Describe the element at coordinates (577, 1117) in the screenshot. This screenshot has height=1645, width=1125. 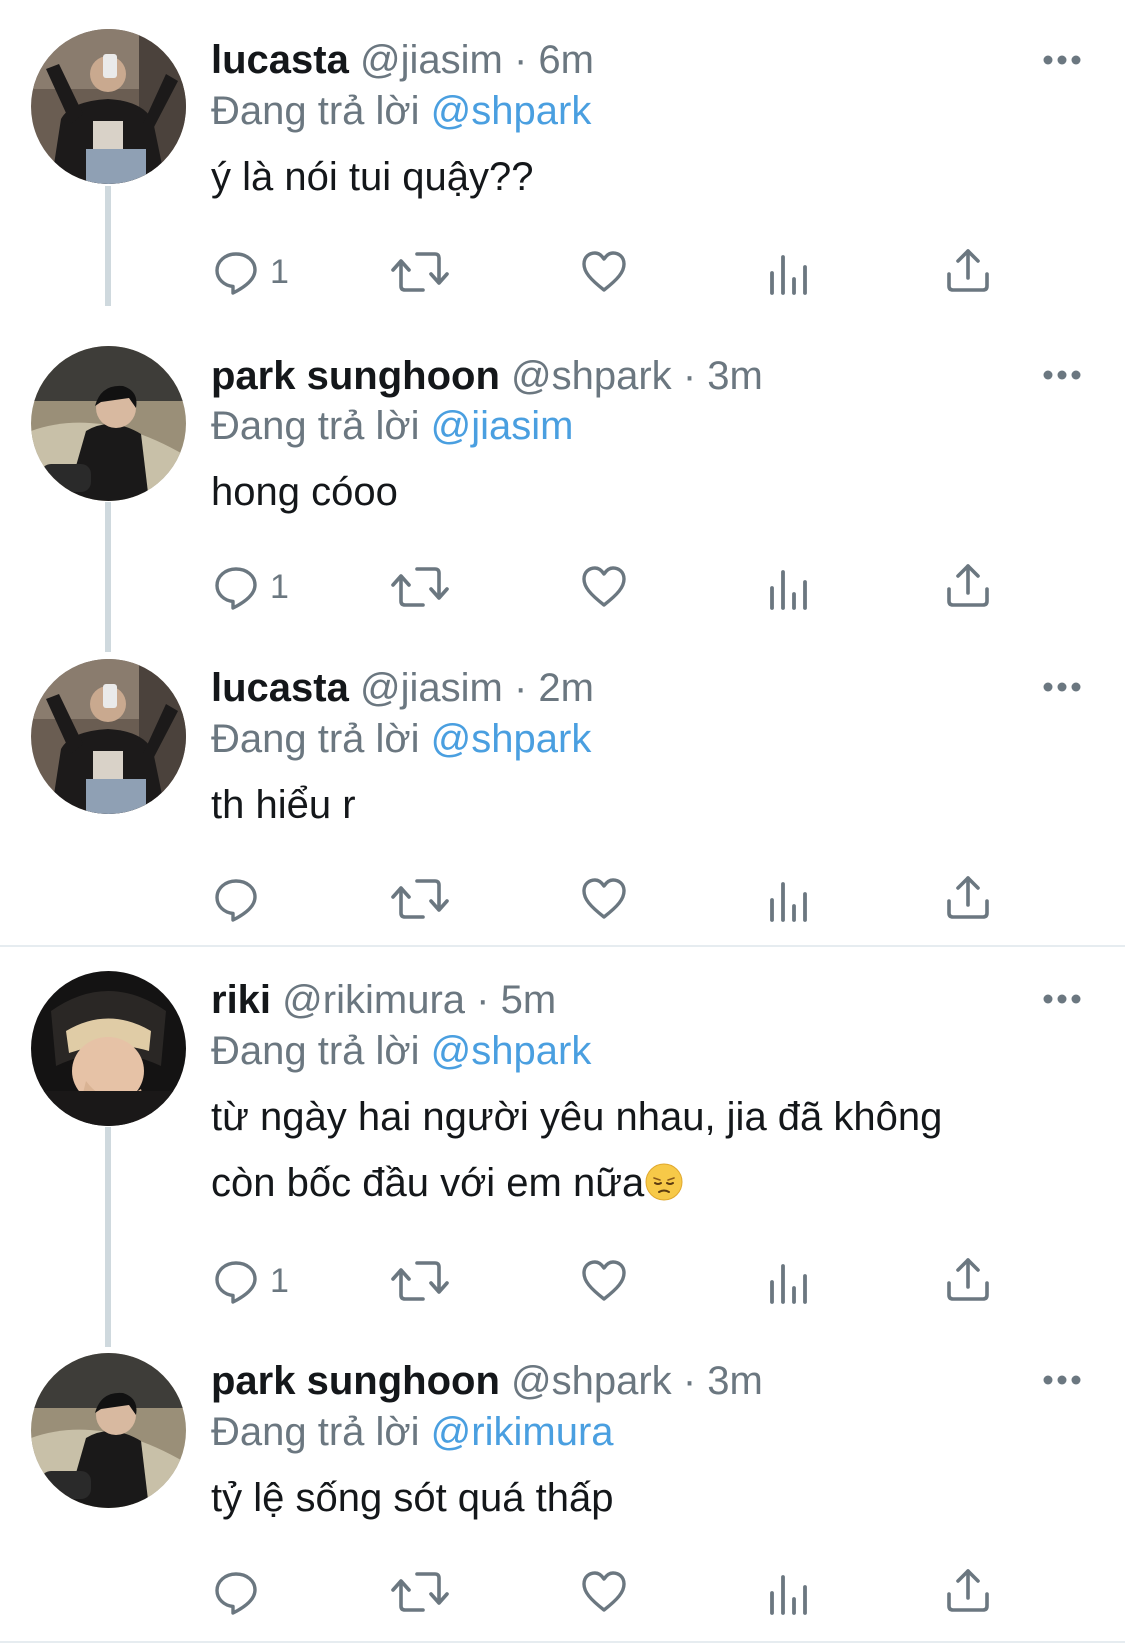
I see `tweet-text-line: từ ngày hai người yêu nhau, jia đã không` at that location.